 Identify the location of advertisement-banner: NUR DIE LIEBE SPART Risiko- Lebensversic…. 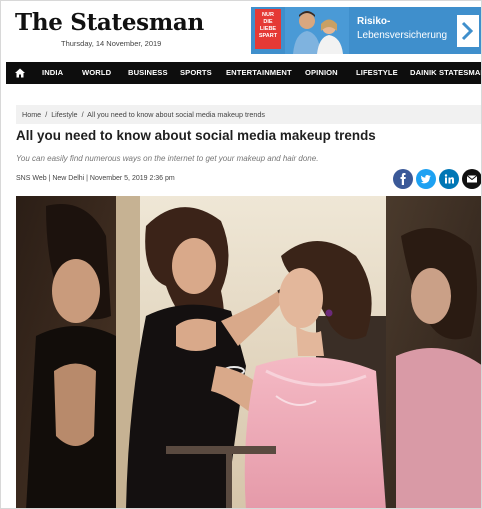
(366, 30).